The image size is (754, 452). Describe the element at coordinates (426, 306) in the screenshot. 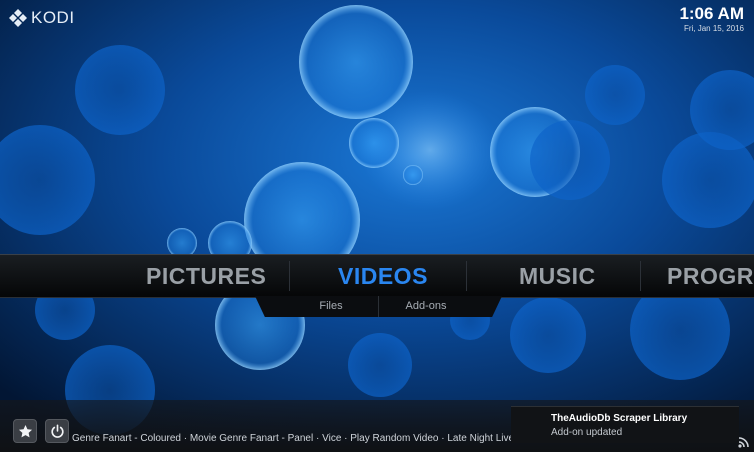

I see `submenu-item-addons: Add-ons` at that location.